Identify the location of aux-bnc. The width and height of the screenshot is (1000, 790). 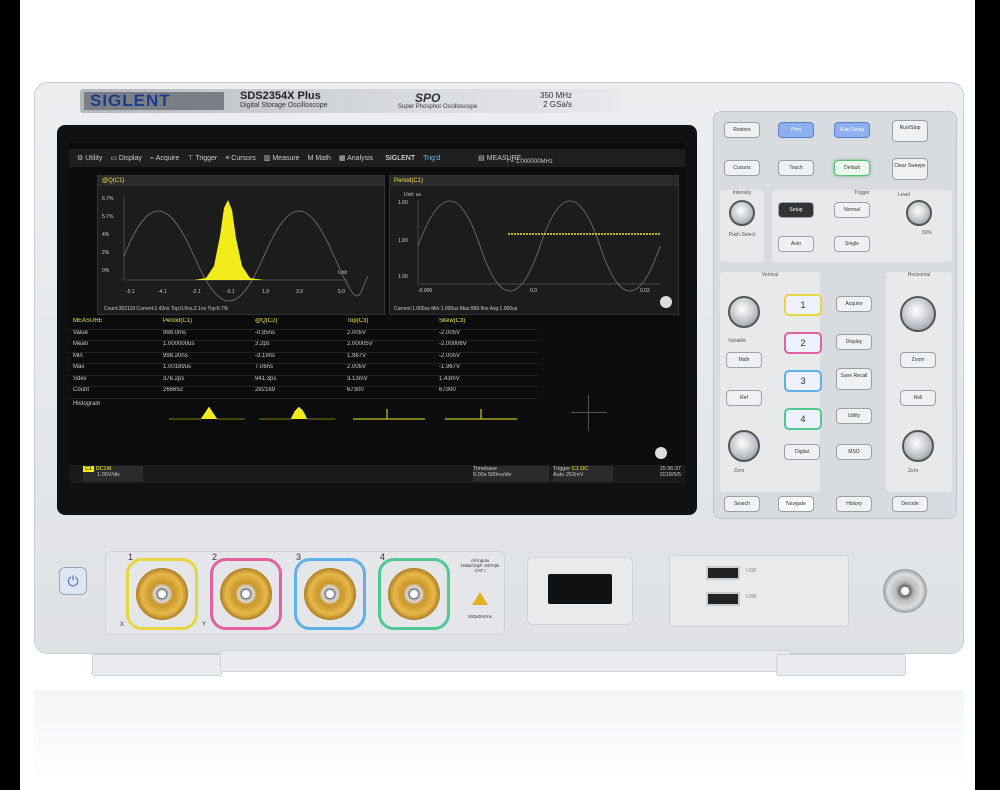
(905, 591).